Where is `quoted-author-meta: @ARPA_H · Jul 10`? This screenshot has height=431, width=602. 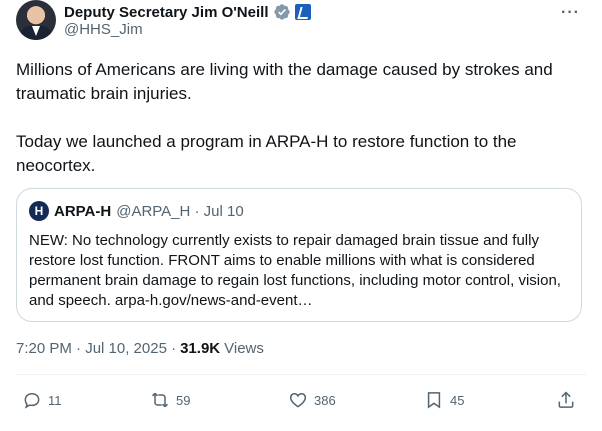 quoted-author-meta: @ARPA_H · Jul 10 is located at coordinates (180, 211).